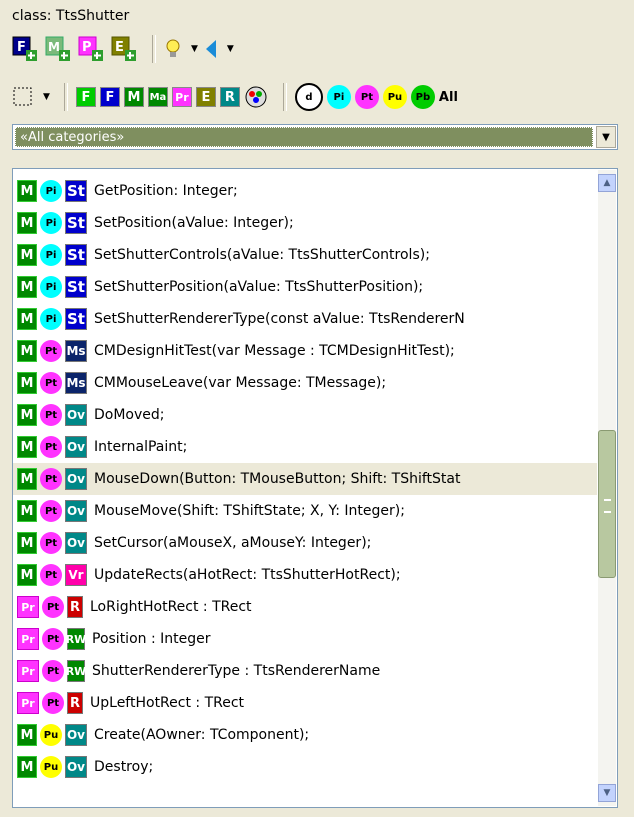  I want to click on add-field-icon: F, so click(24, 48).